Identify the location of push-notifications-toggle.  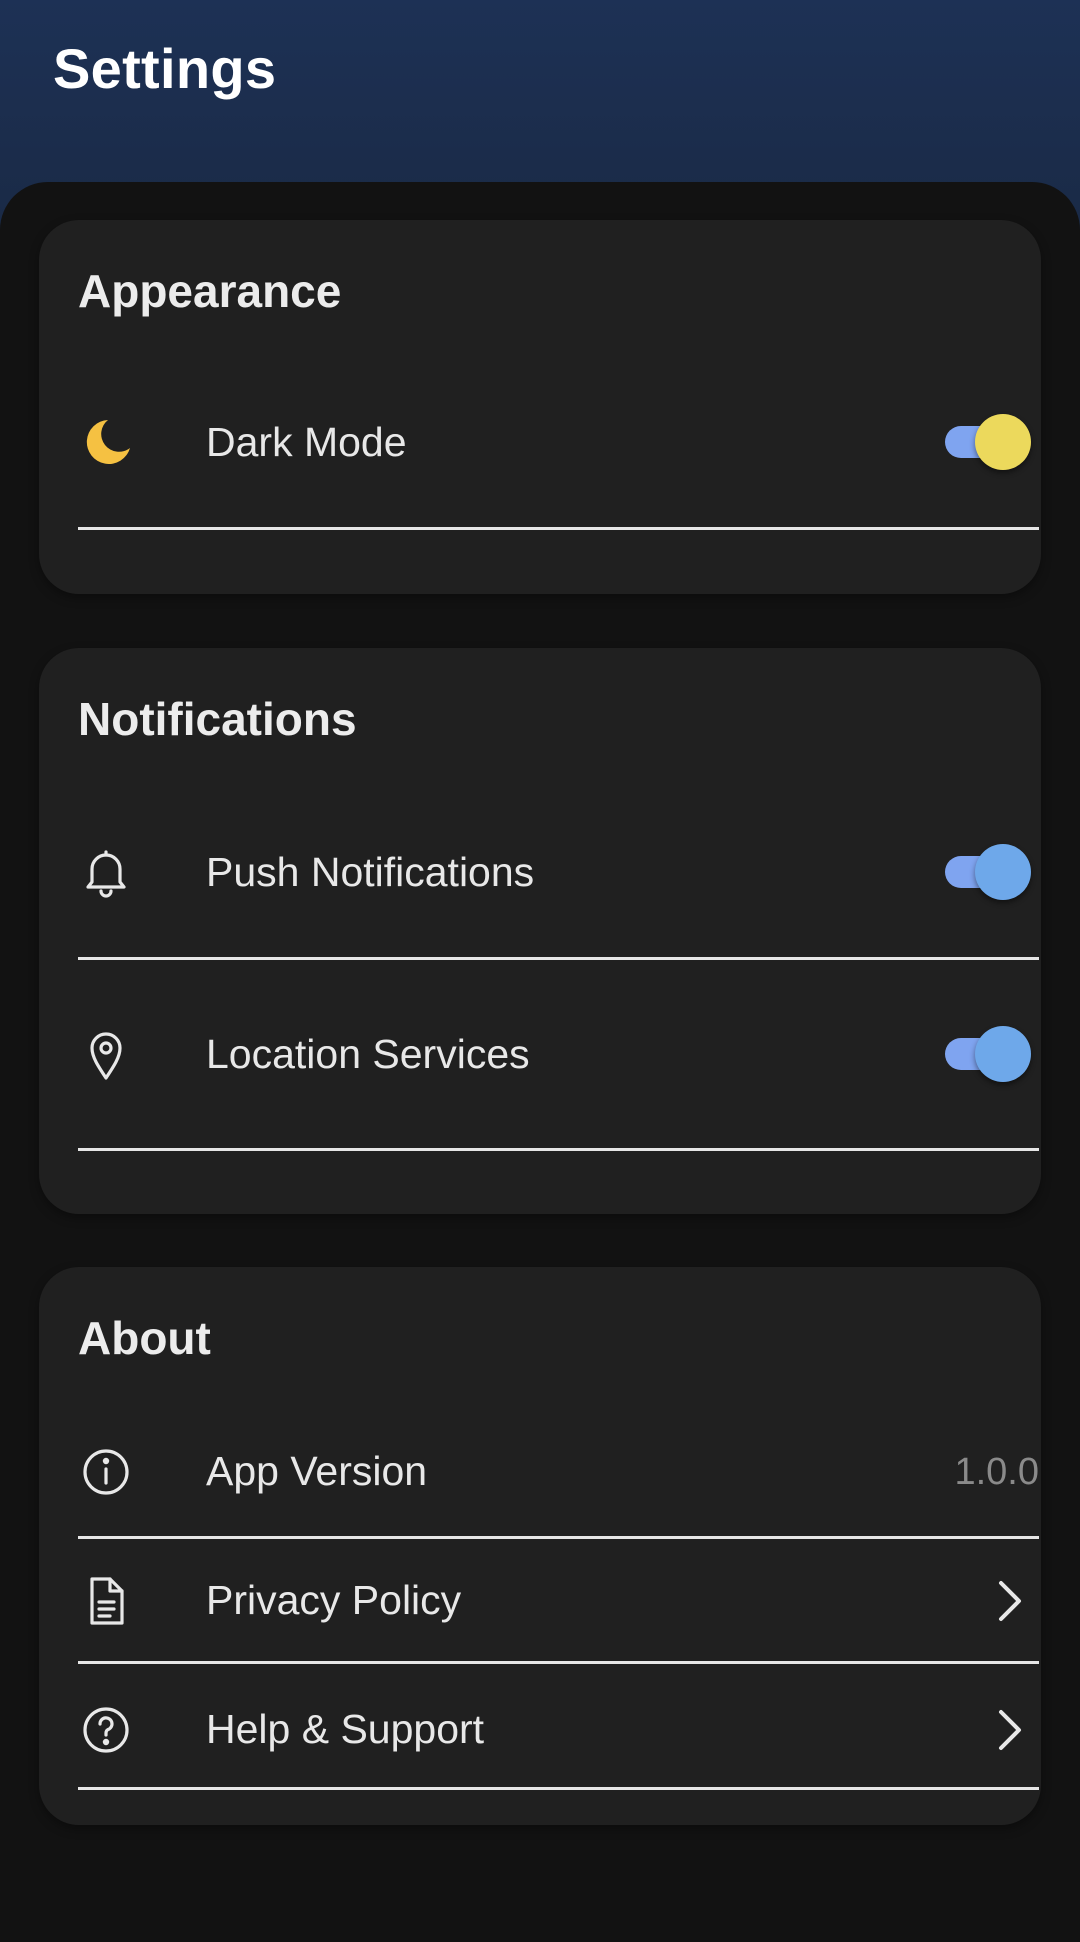
(988, 872).